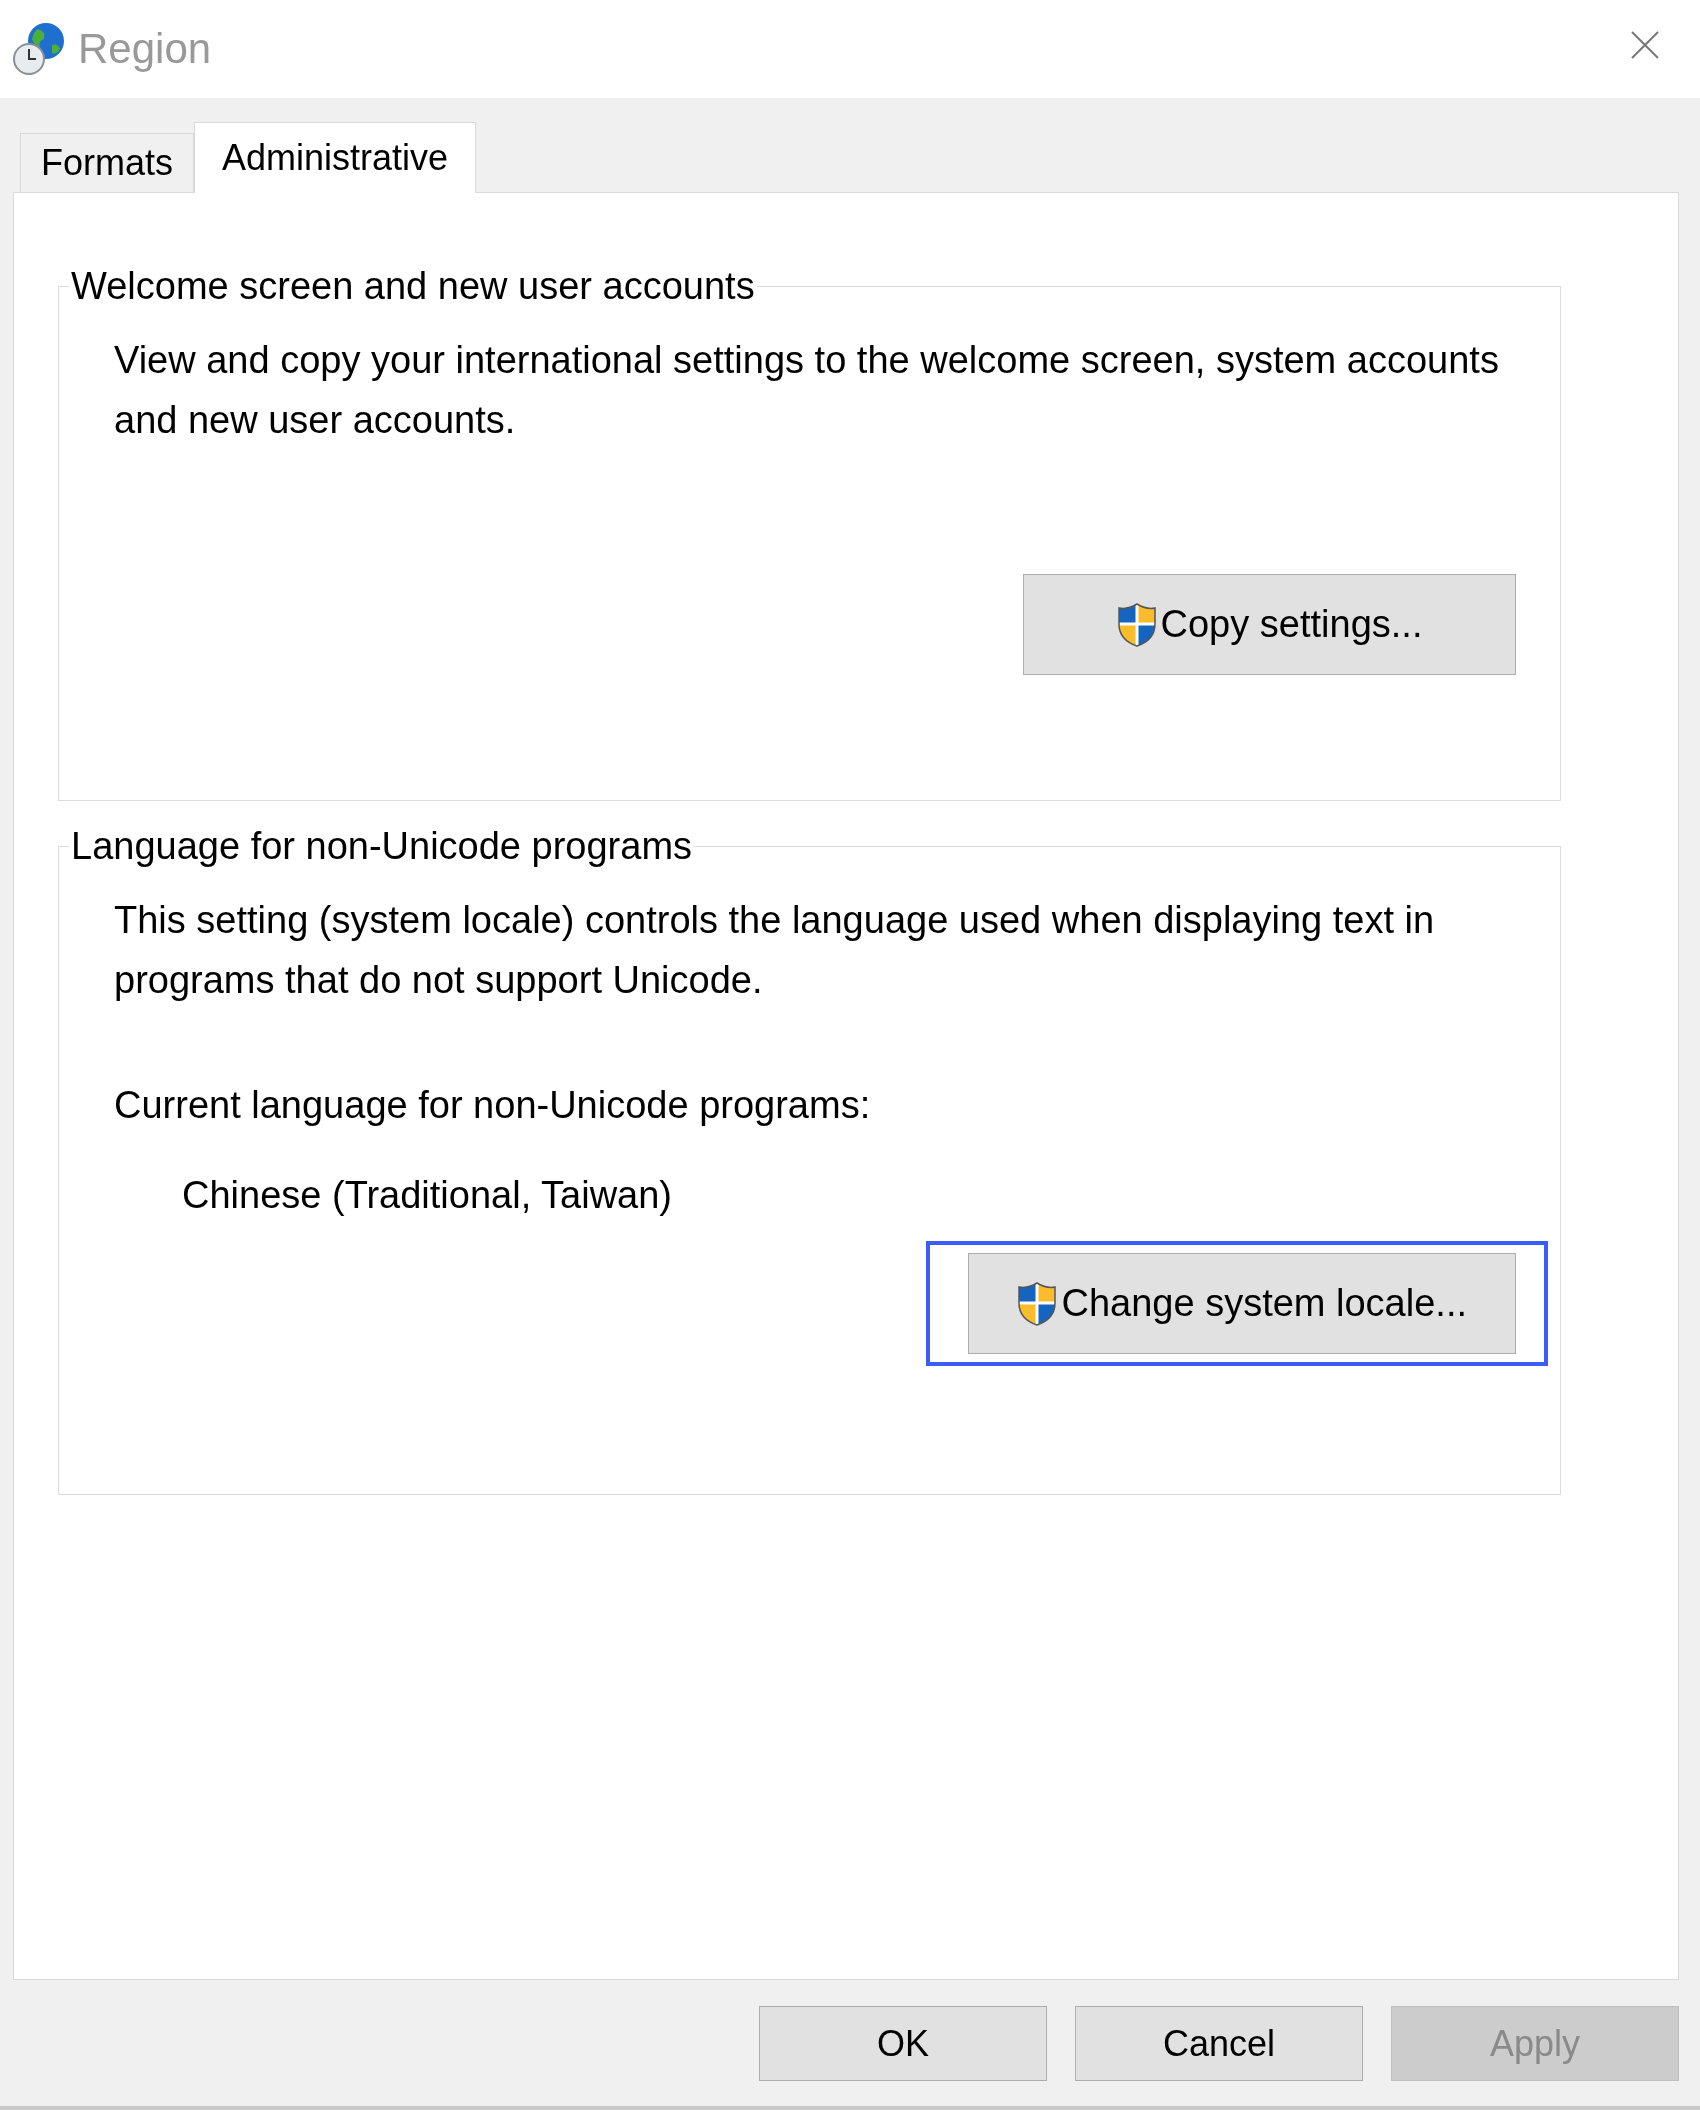 This screenshot has width=1700, height=2110. What do you see at coordinates (1645, 45) in the screenshot?
I see `close-icon` at bounding box center [1645, 45].